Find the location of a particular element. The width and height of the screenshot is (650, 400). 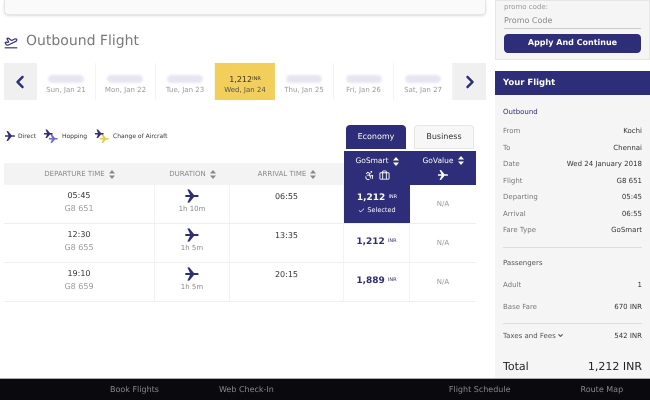

section-title: Outbound Flight is located at coordinates (82, 41).